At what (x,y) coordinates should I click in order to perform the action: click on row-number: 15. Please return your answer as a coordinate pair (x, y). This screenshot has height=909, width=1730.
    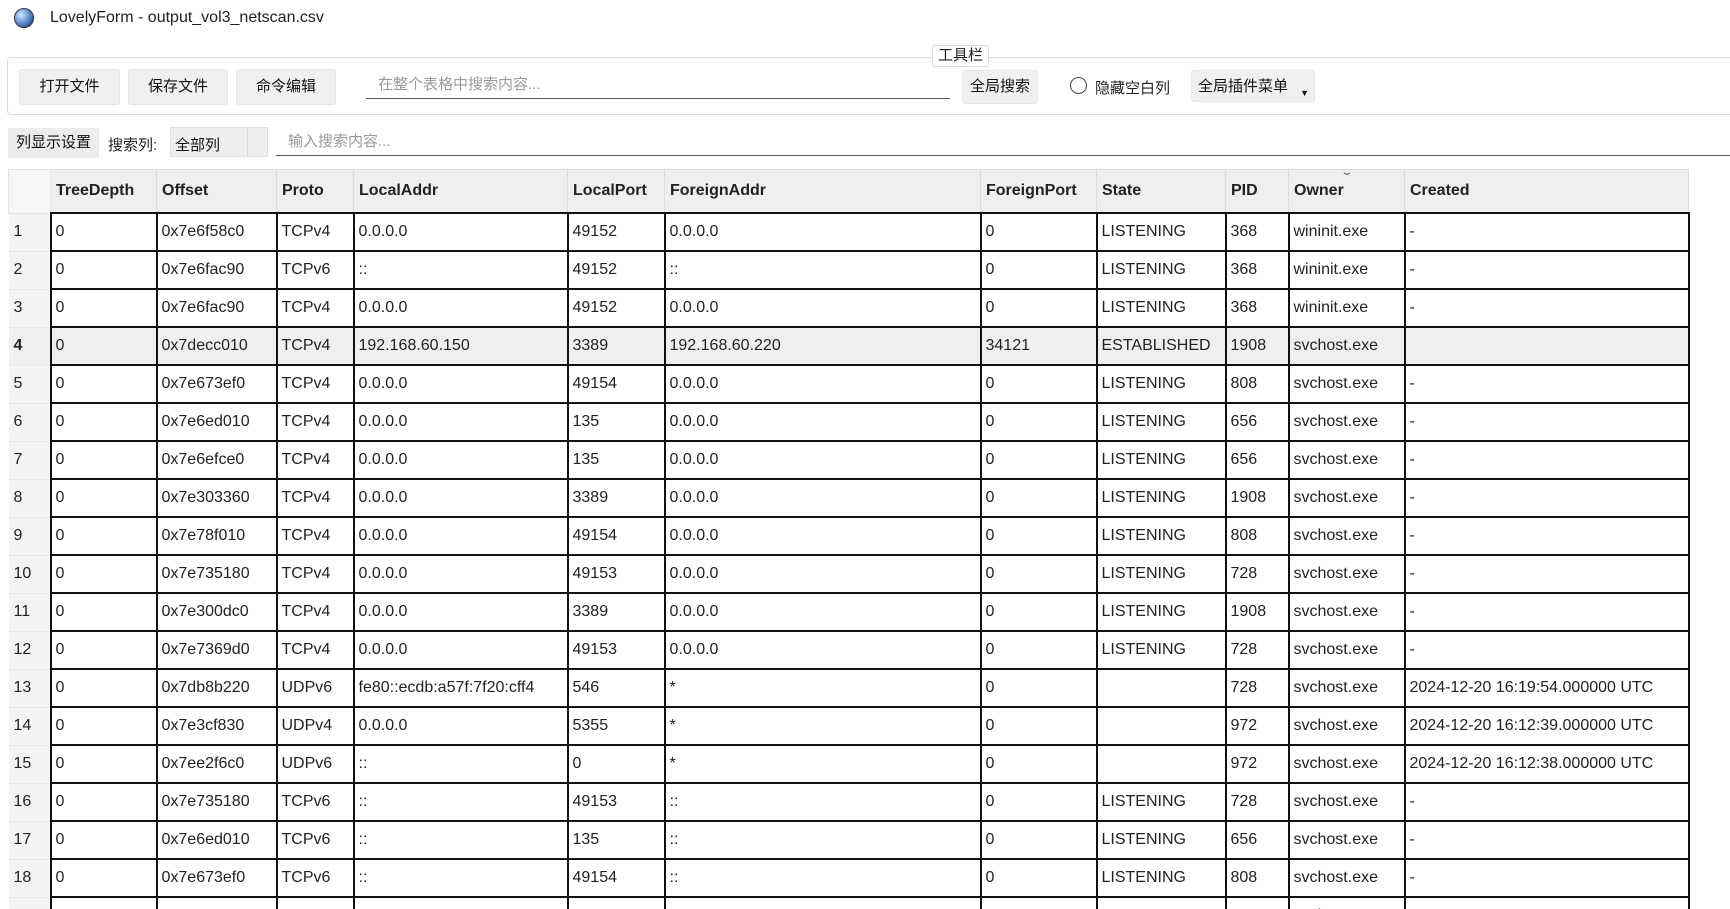
    Looking at the image, I should click on (29, 764).